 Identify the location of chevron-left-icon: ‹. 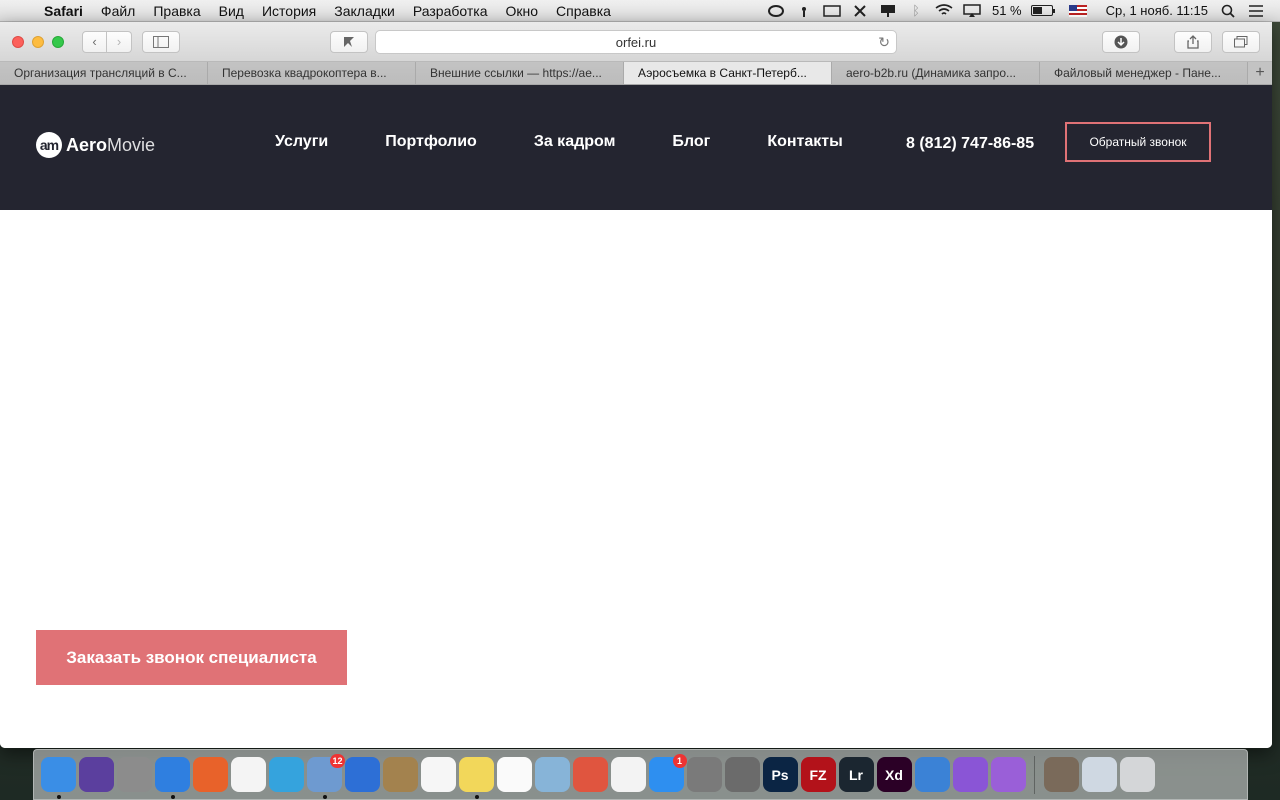
(94, 41).